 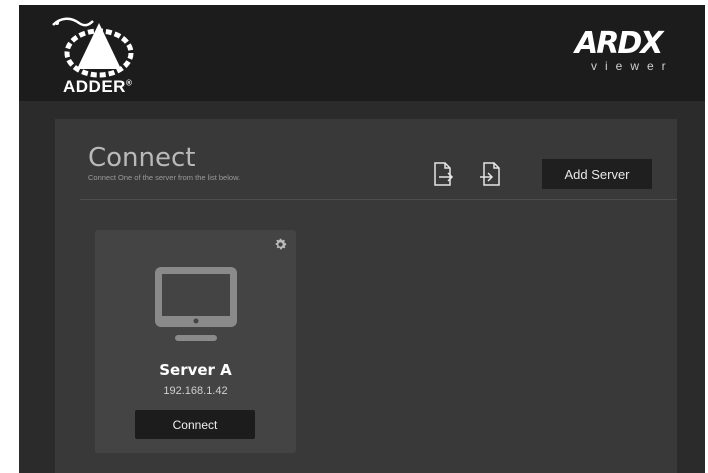 I want to click on ardx-wordmark: ARDX, so click(x=620, y=43).